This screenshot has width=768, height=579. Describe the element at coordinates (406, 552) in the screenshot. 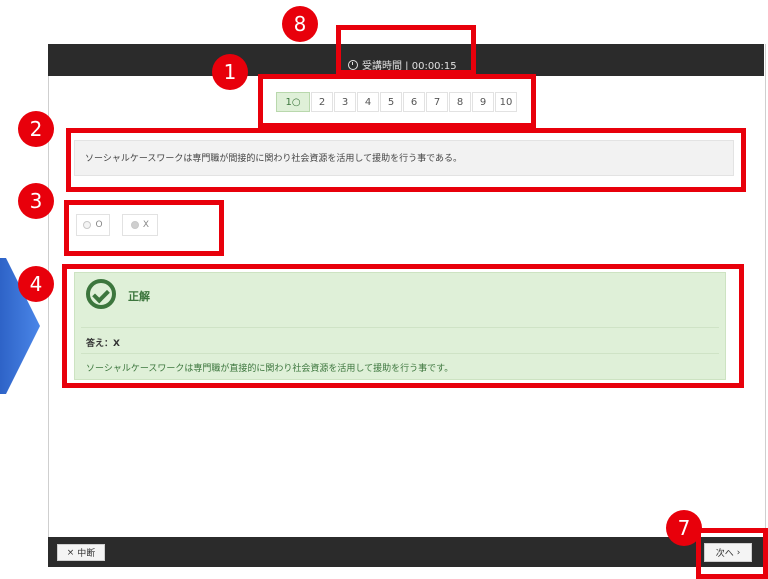

I see `bottom-bar` at that location.